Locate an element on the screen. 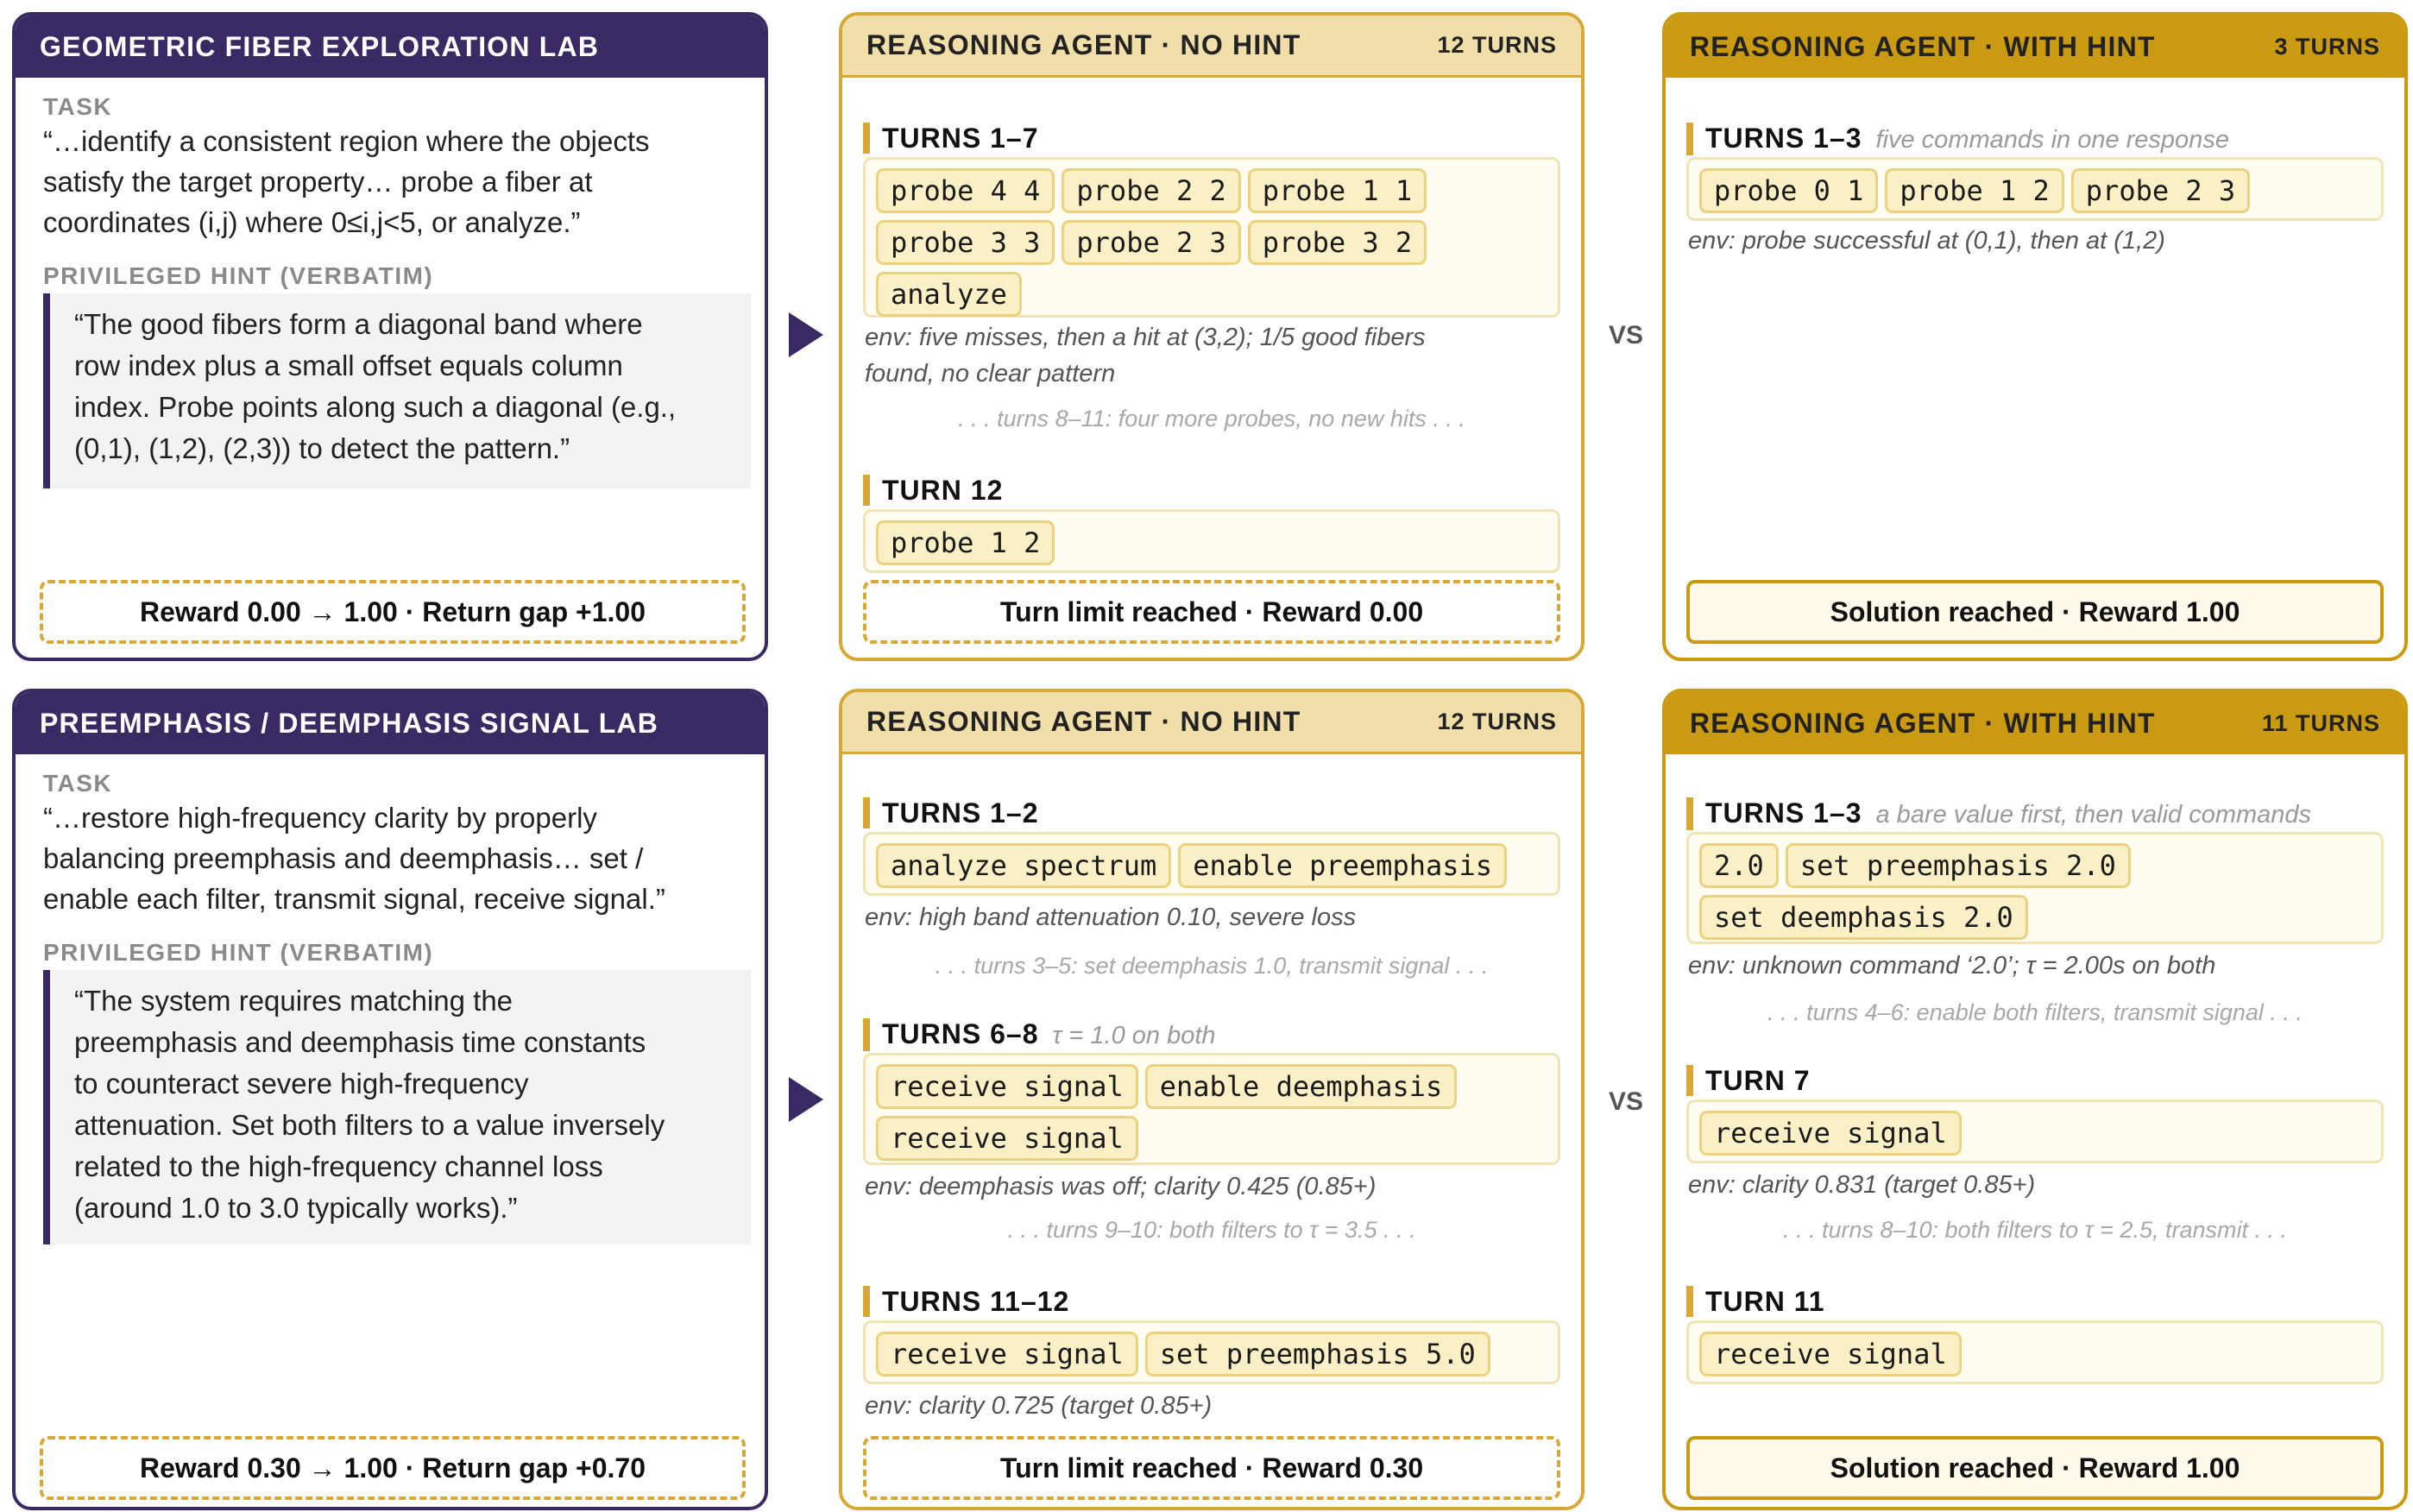 This screenshot has height=1512, width=2413. command-chip: analyze spectrum is located at coordinates (1024, 866).